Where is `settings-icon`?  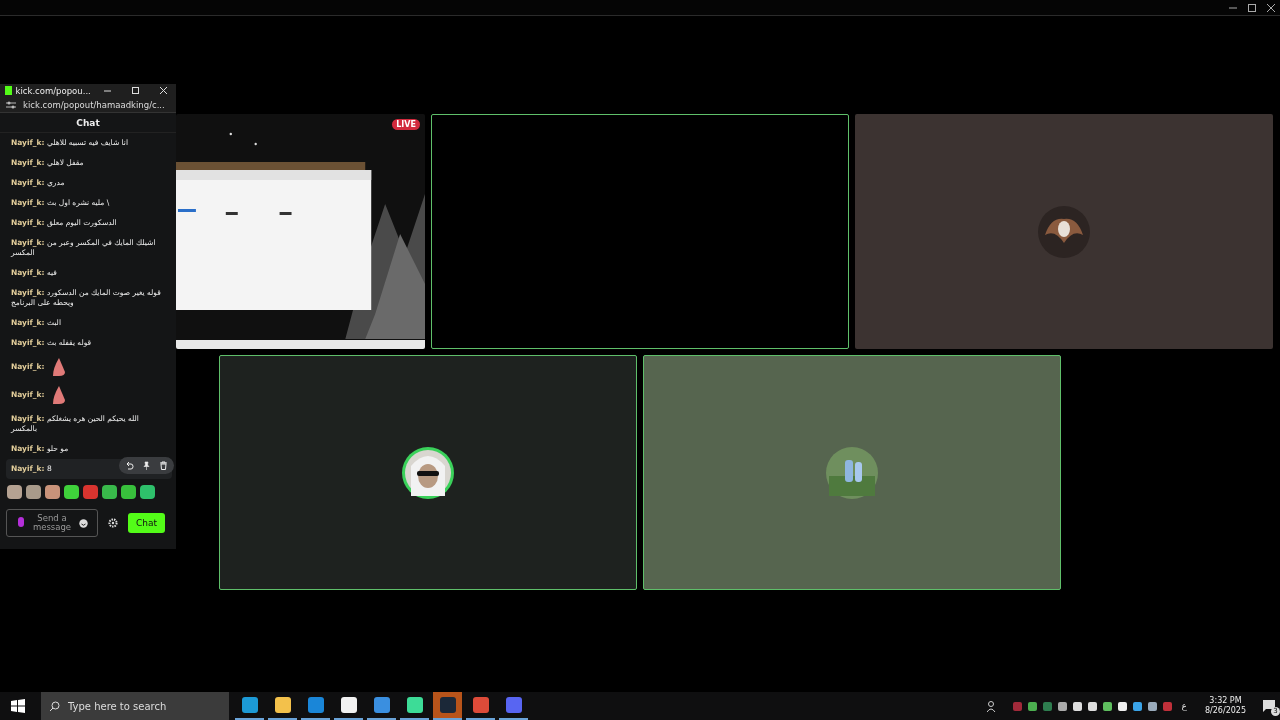
settings-icon is located at coordinates (113, 523).